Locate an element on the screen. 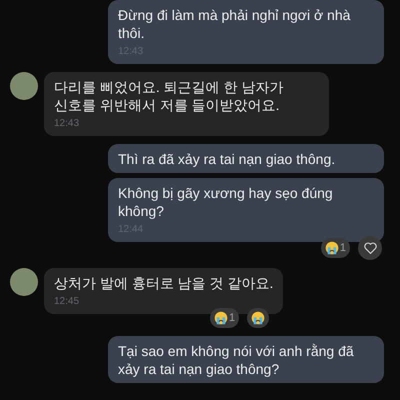  message-time: 12:45 is located at coordinates (67, 302).